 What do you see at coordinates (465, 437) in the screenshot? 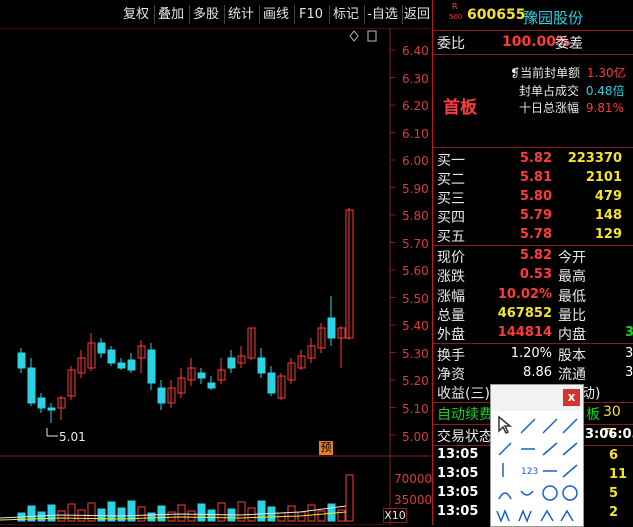
I see `trade-status-label: 交易状态` at bounding box center [465, 437].